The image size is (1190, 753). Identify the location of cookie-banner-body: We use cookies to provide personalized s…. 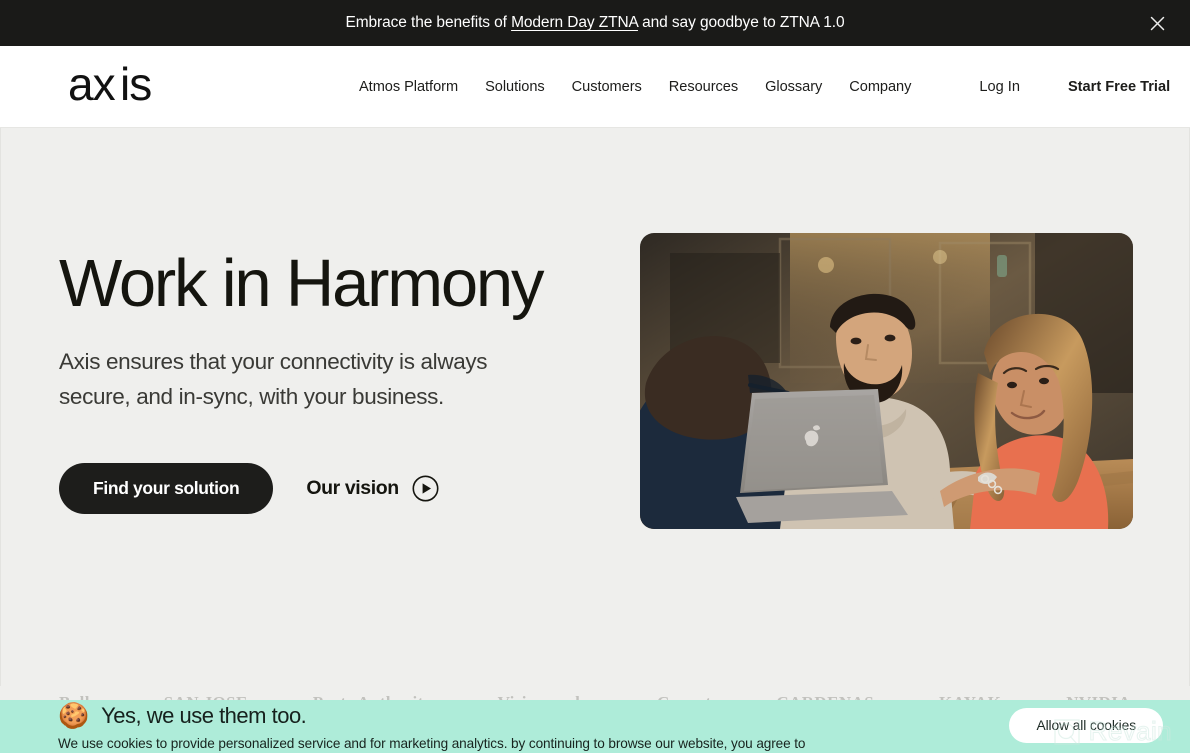
(432, 743).